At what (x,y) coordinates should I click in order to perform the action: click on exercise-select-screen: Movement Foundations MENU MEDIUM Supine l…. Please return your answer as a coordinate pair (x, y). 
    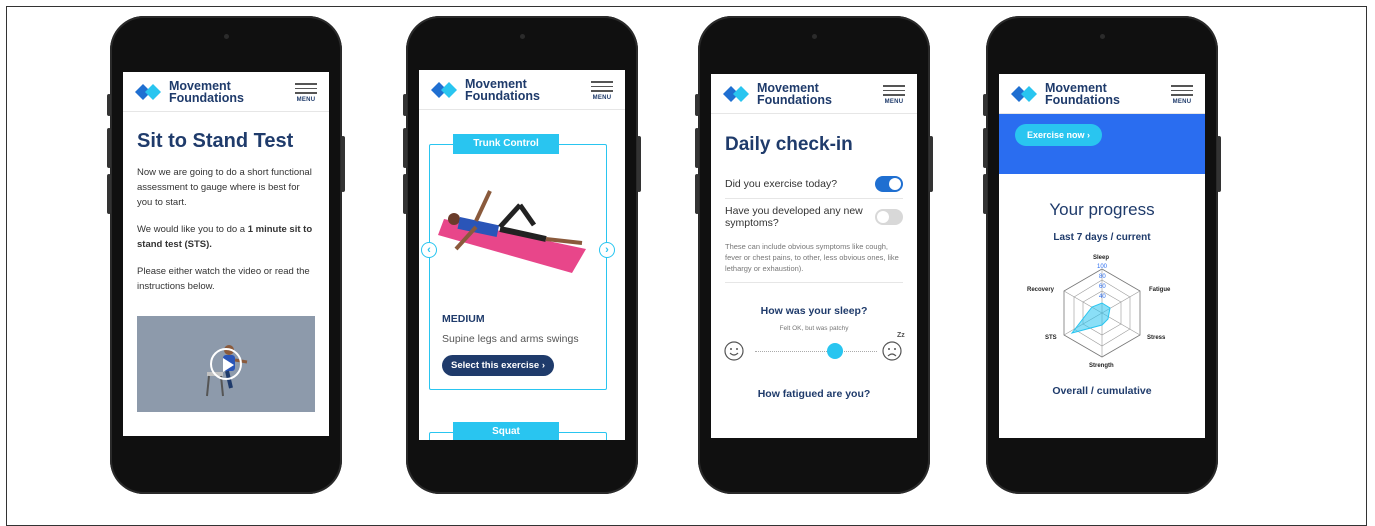
    Looking at the image, I should click on (522, 255).